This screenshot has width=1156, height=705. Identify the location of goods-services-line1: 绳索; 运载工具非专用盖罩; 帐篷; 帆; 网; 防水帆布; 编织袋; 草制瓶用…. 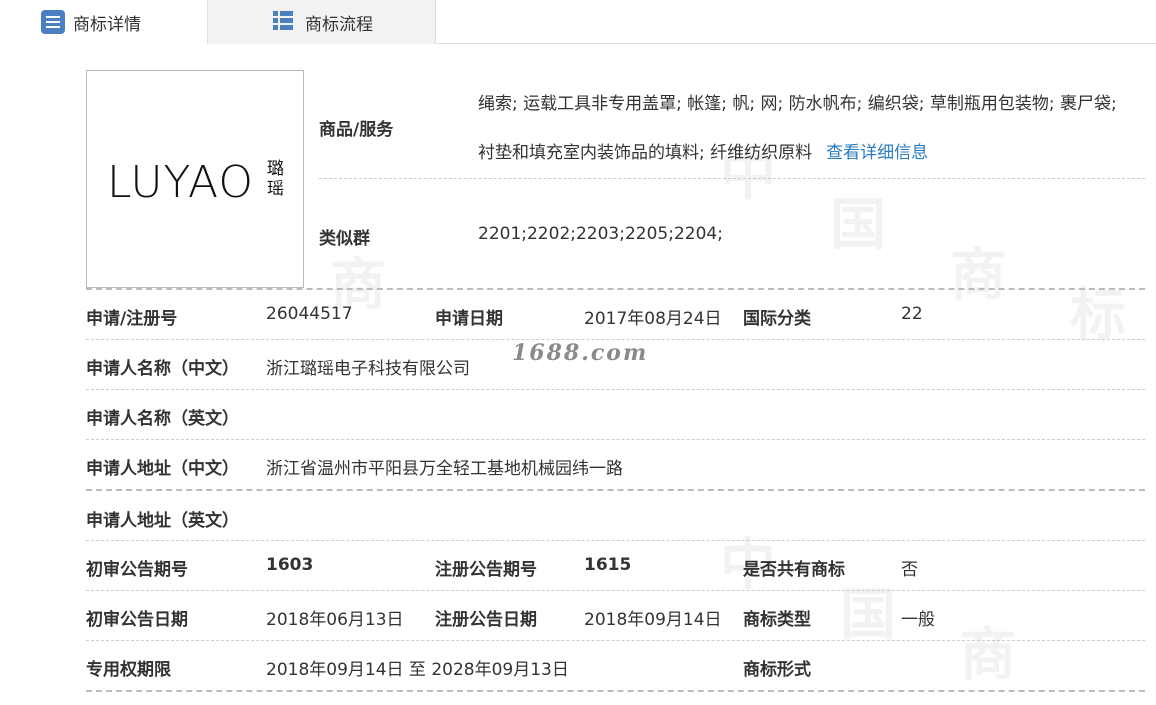
(797, 104).